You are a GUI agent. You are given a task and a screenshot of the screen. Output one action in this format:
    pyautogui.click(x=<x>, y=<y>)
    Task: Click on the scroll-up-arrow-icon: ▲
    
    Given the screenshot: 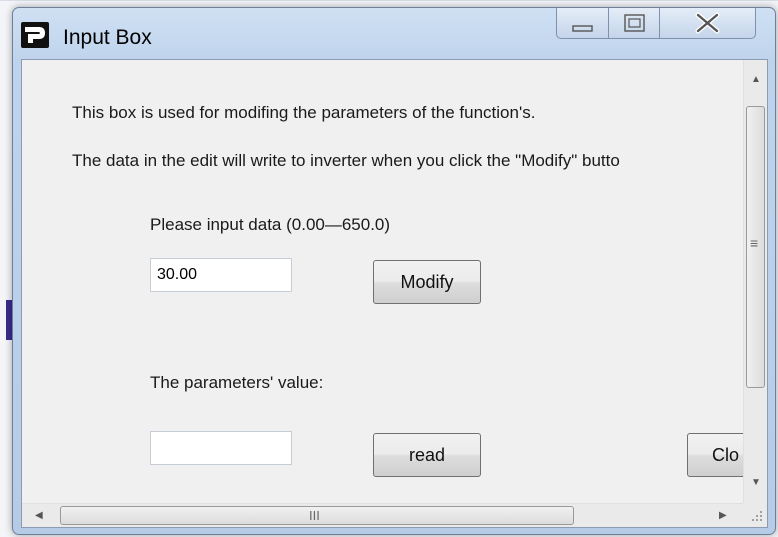 What is the action you would take?
    pyautogui.click(x=756, y=80)
    